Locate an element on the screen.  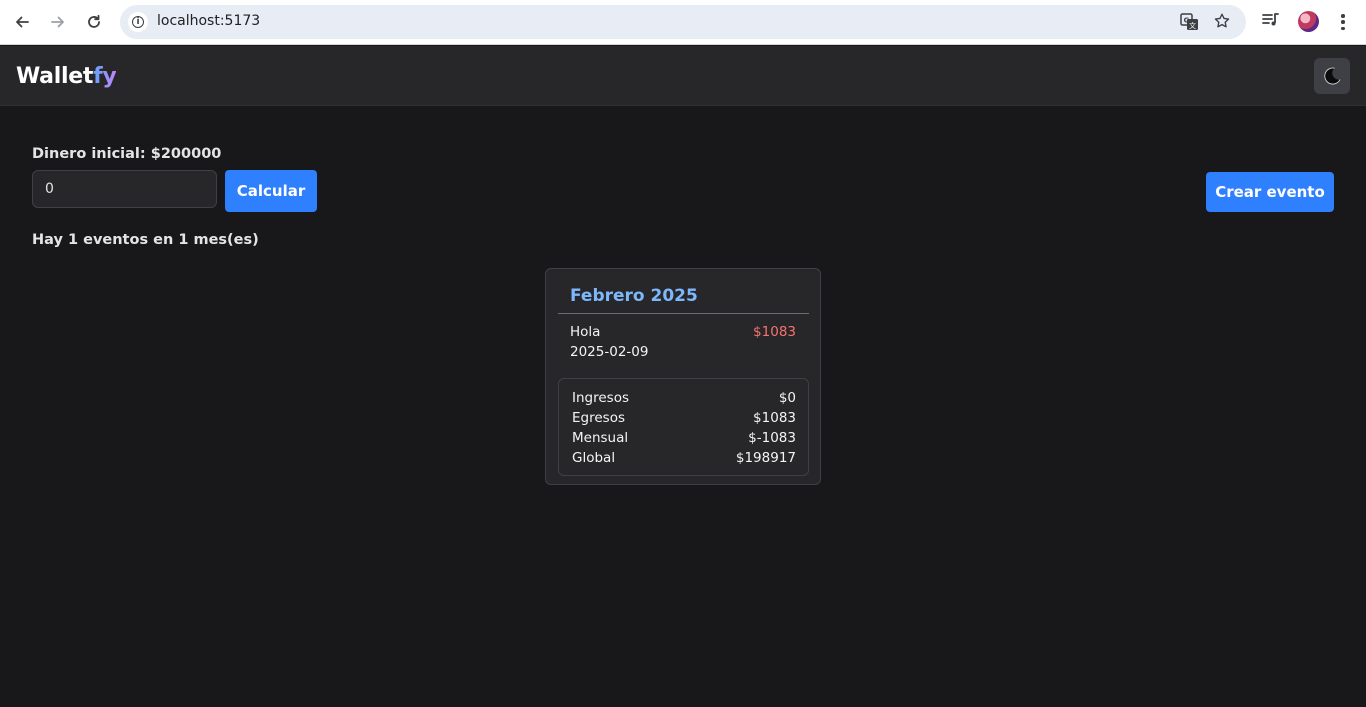
browser-menu-icon is located at coordinates (1343, 22).